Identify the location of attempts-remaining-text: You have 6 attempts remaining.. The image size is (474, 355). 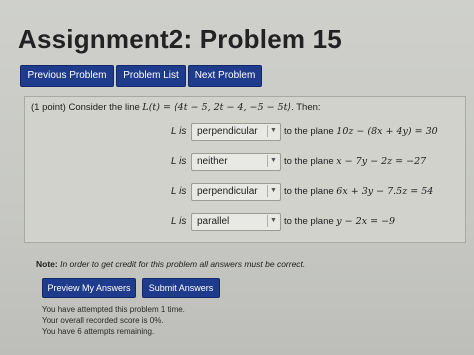
(98, 331).